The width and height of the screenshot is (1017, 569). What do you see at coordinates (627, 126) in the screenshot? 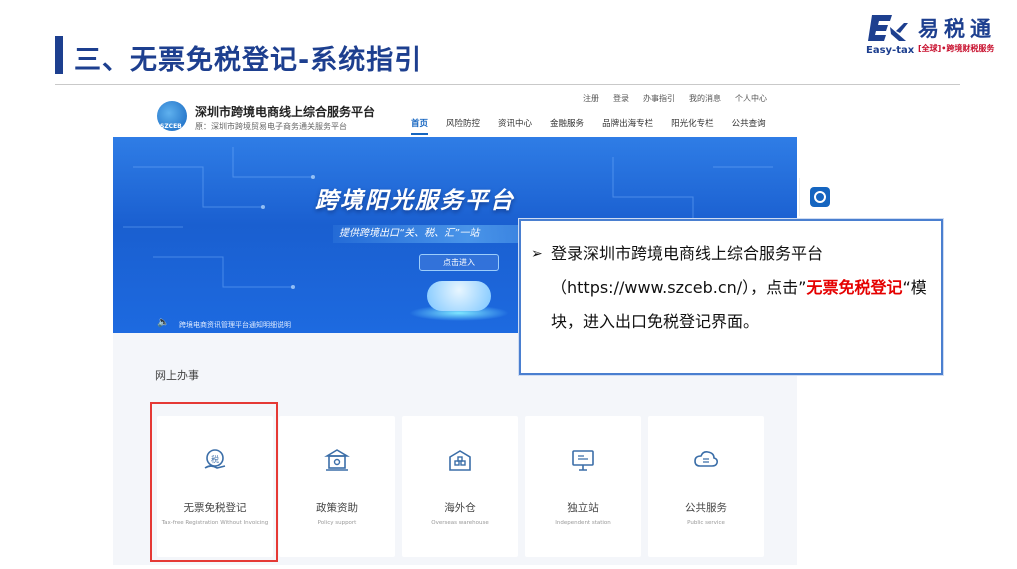
I see `nav-brand: 品牌出海专栏` at bounding box center [627, 126].